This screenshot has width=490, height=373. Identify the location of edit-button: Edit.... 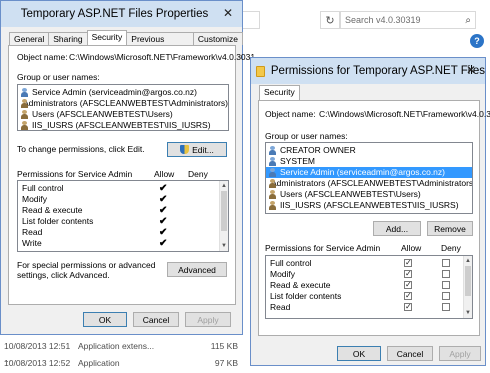
(197, 149).